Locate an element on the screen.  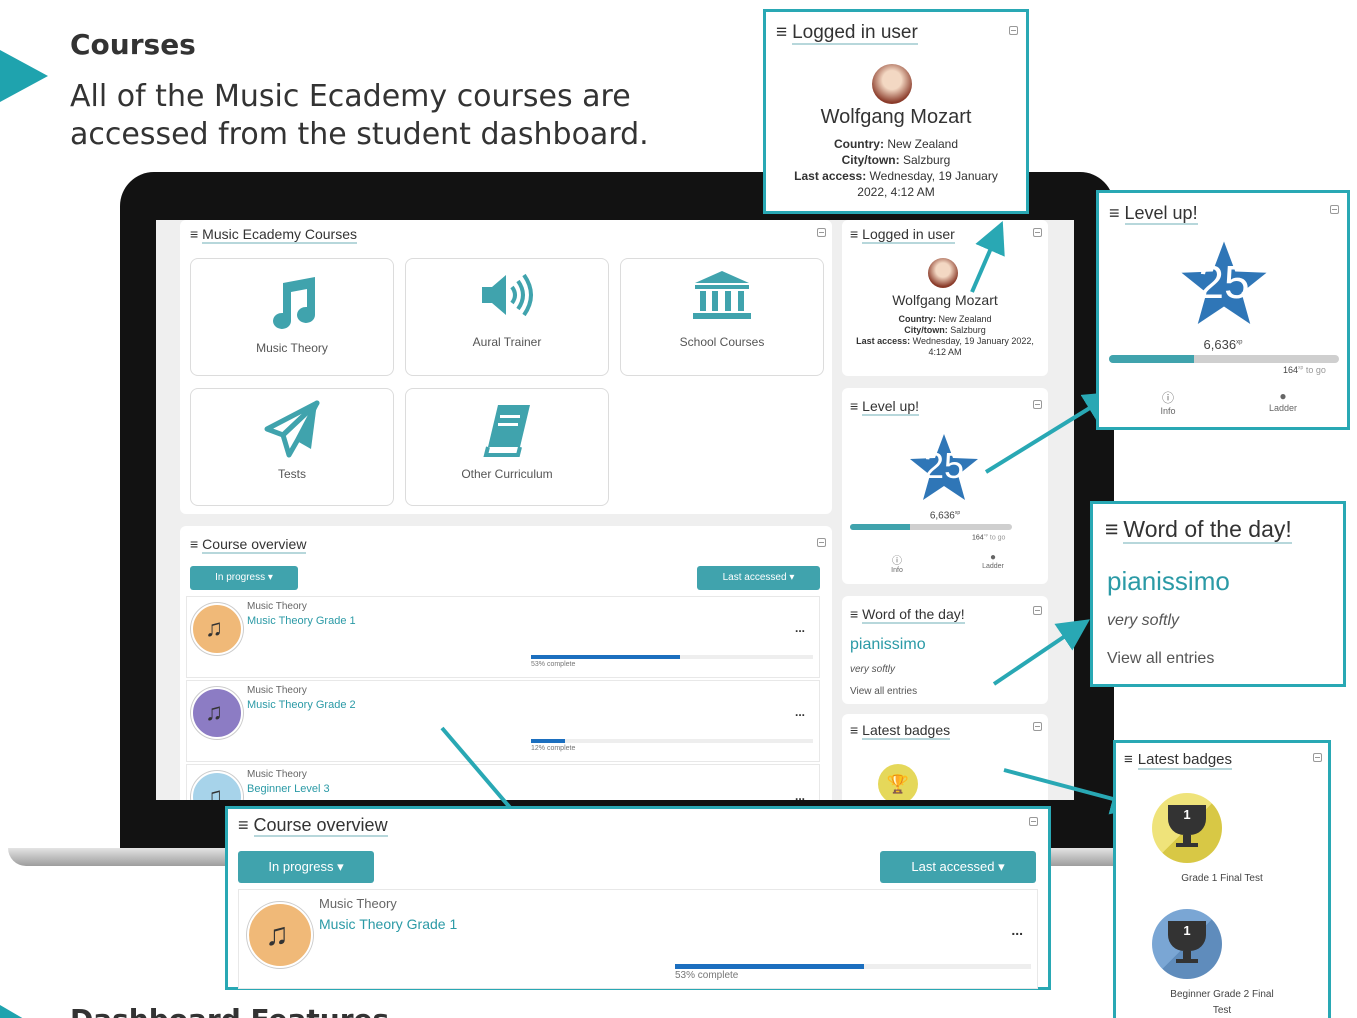
course-name: Music Theory Grade 1 is located at coordinates (388, 924).